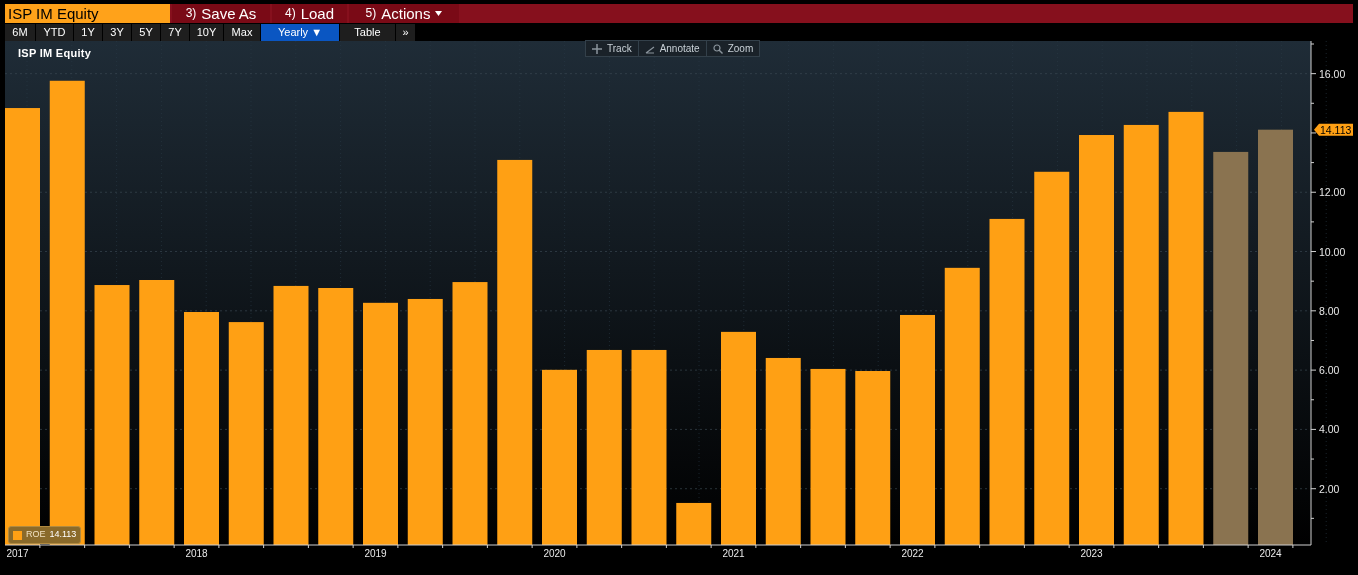  What do you see at coordinates (1091, 553) in the screenshot?
I see `x-tick-label: 2023` at bounding box center [1091, 553].